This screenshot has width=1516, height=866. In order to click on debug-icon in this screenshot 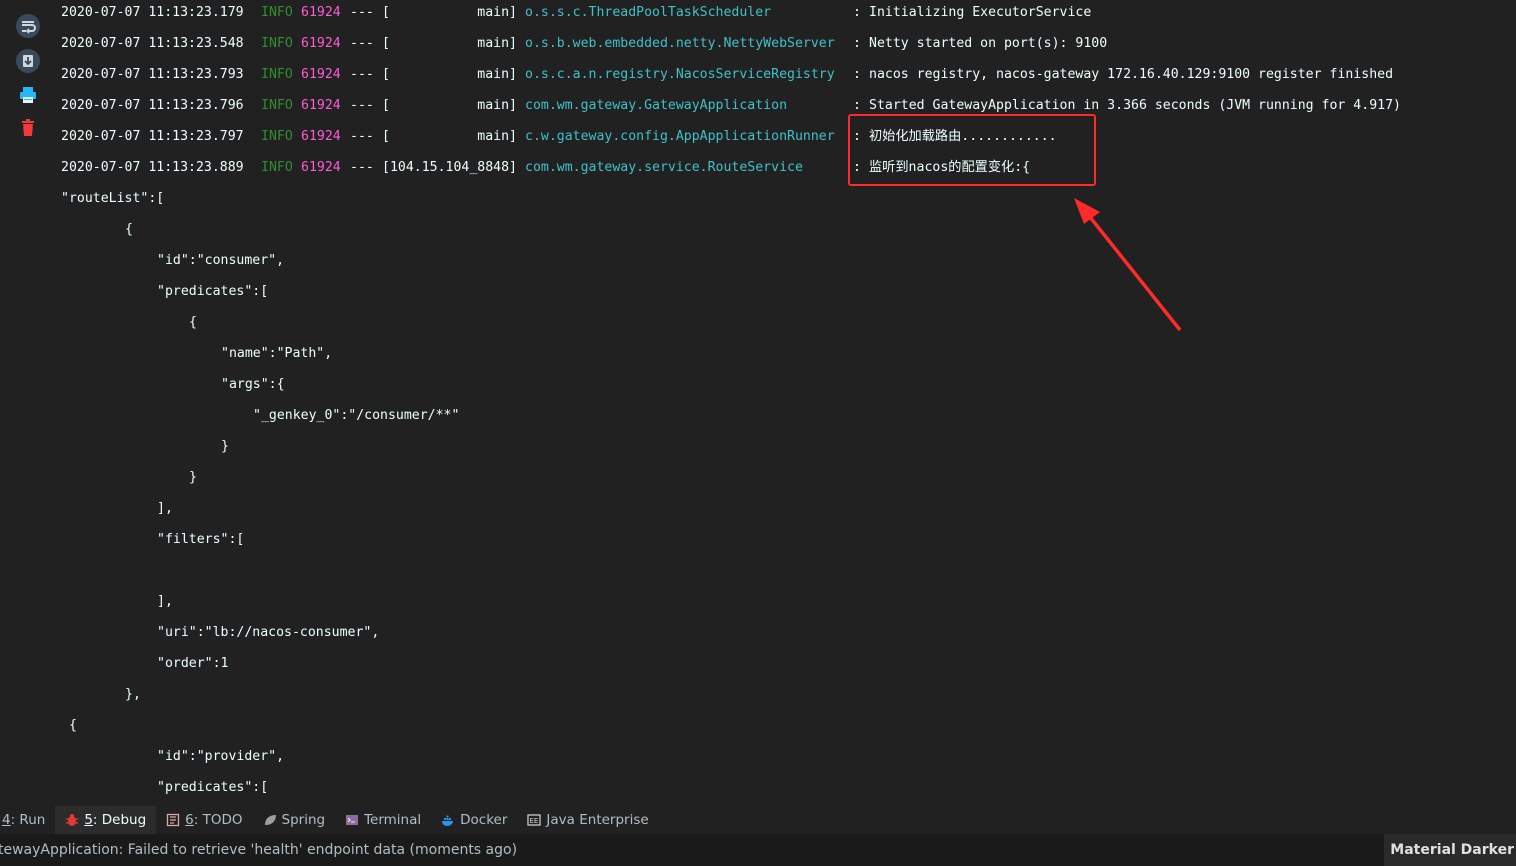, I will do `click(74, 820)`.